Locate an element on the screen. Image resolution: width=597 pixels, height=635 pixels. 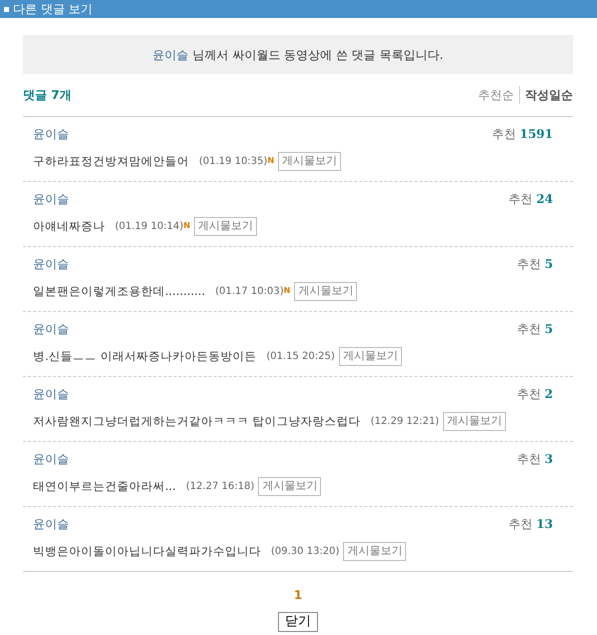
comment-text: 저사람왠지그냥더럽게하는거같아ㅋㅋㅋ 탑이그냥자랑스럽다 is located at coordinates (197, 421).